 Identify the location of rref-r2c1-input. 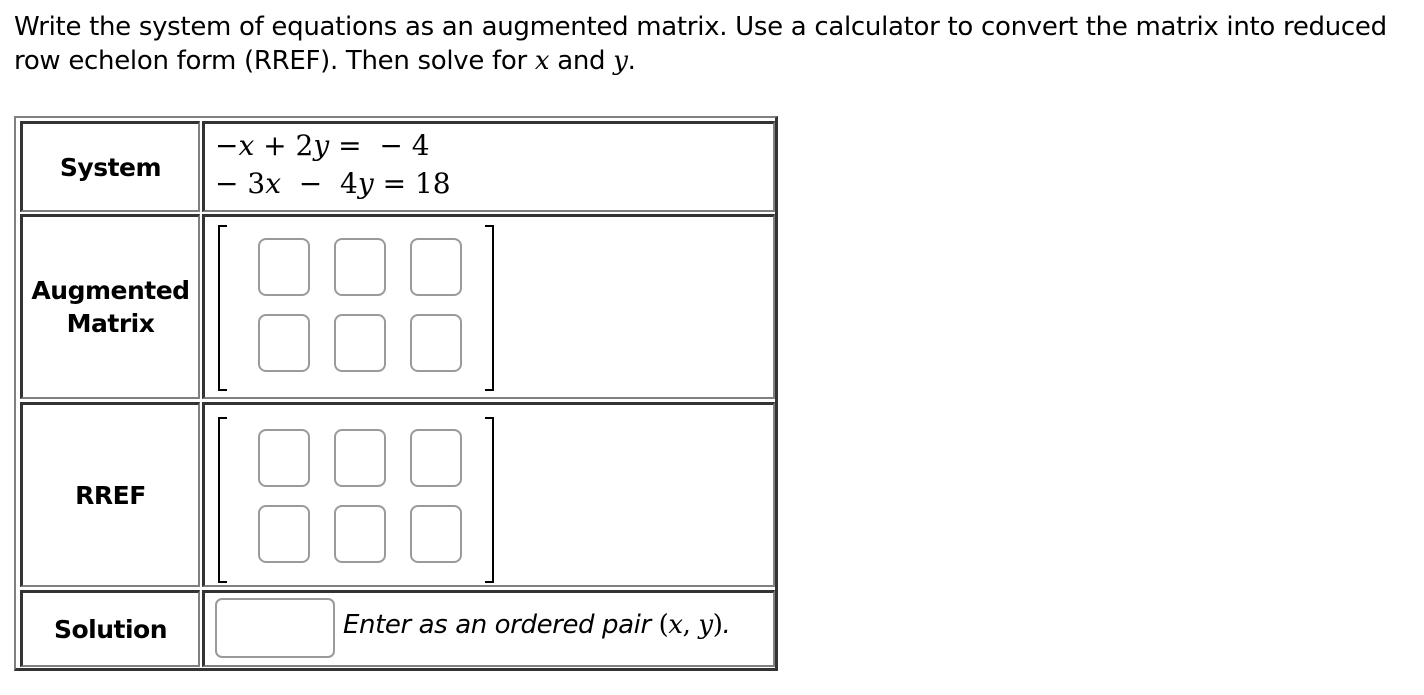
(284, 534).